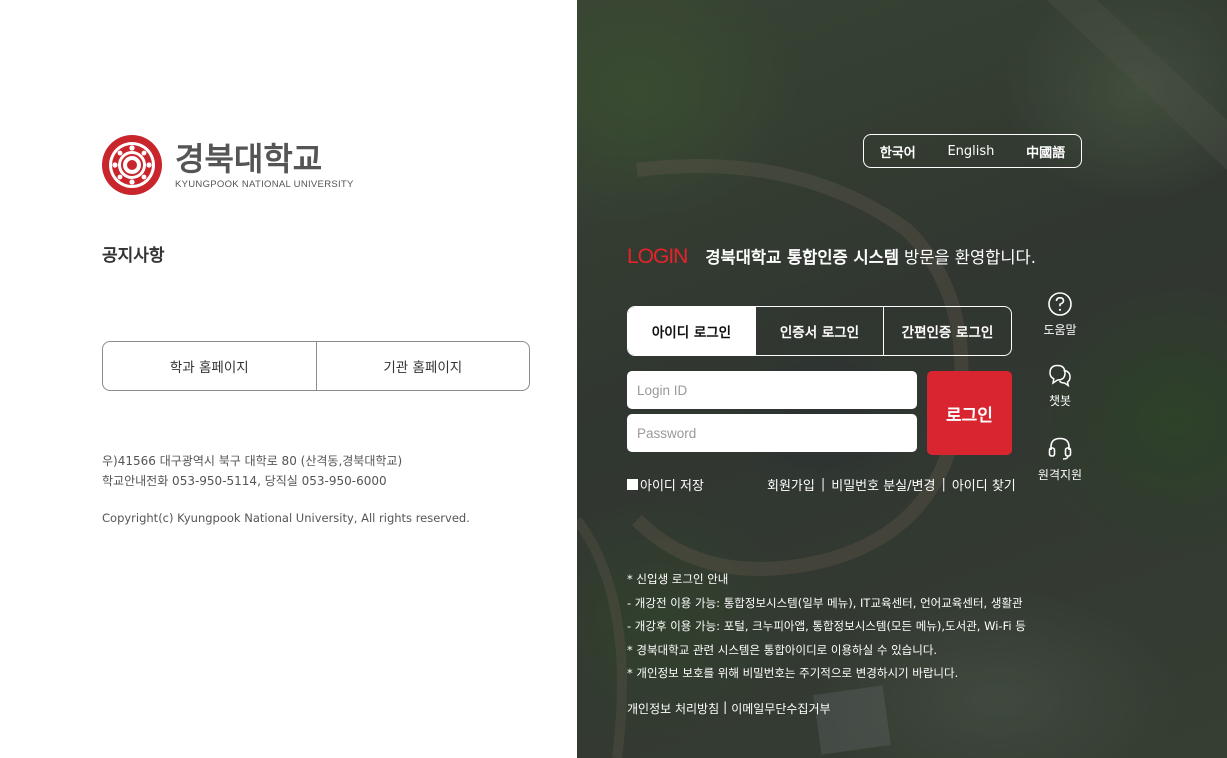 The height and width of the screenshot is (758, 1227). I want to click on lang-korean: 한국어, so click(898, 151).